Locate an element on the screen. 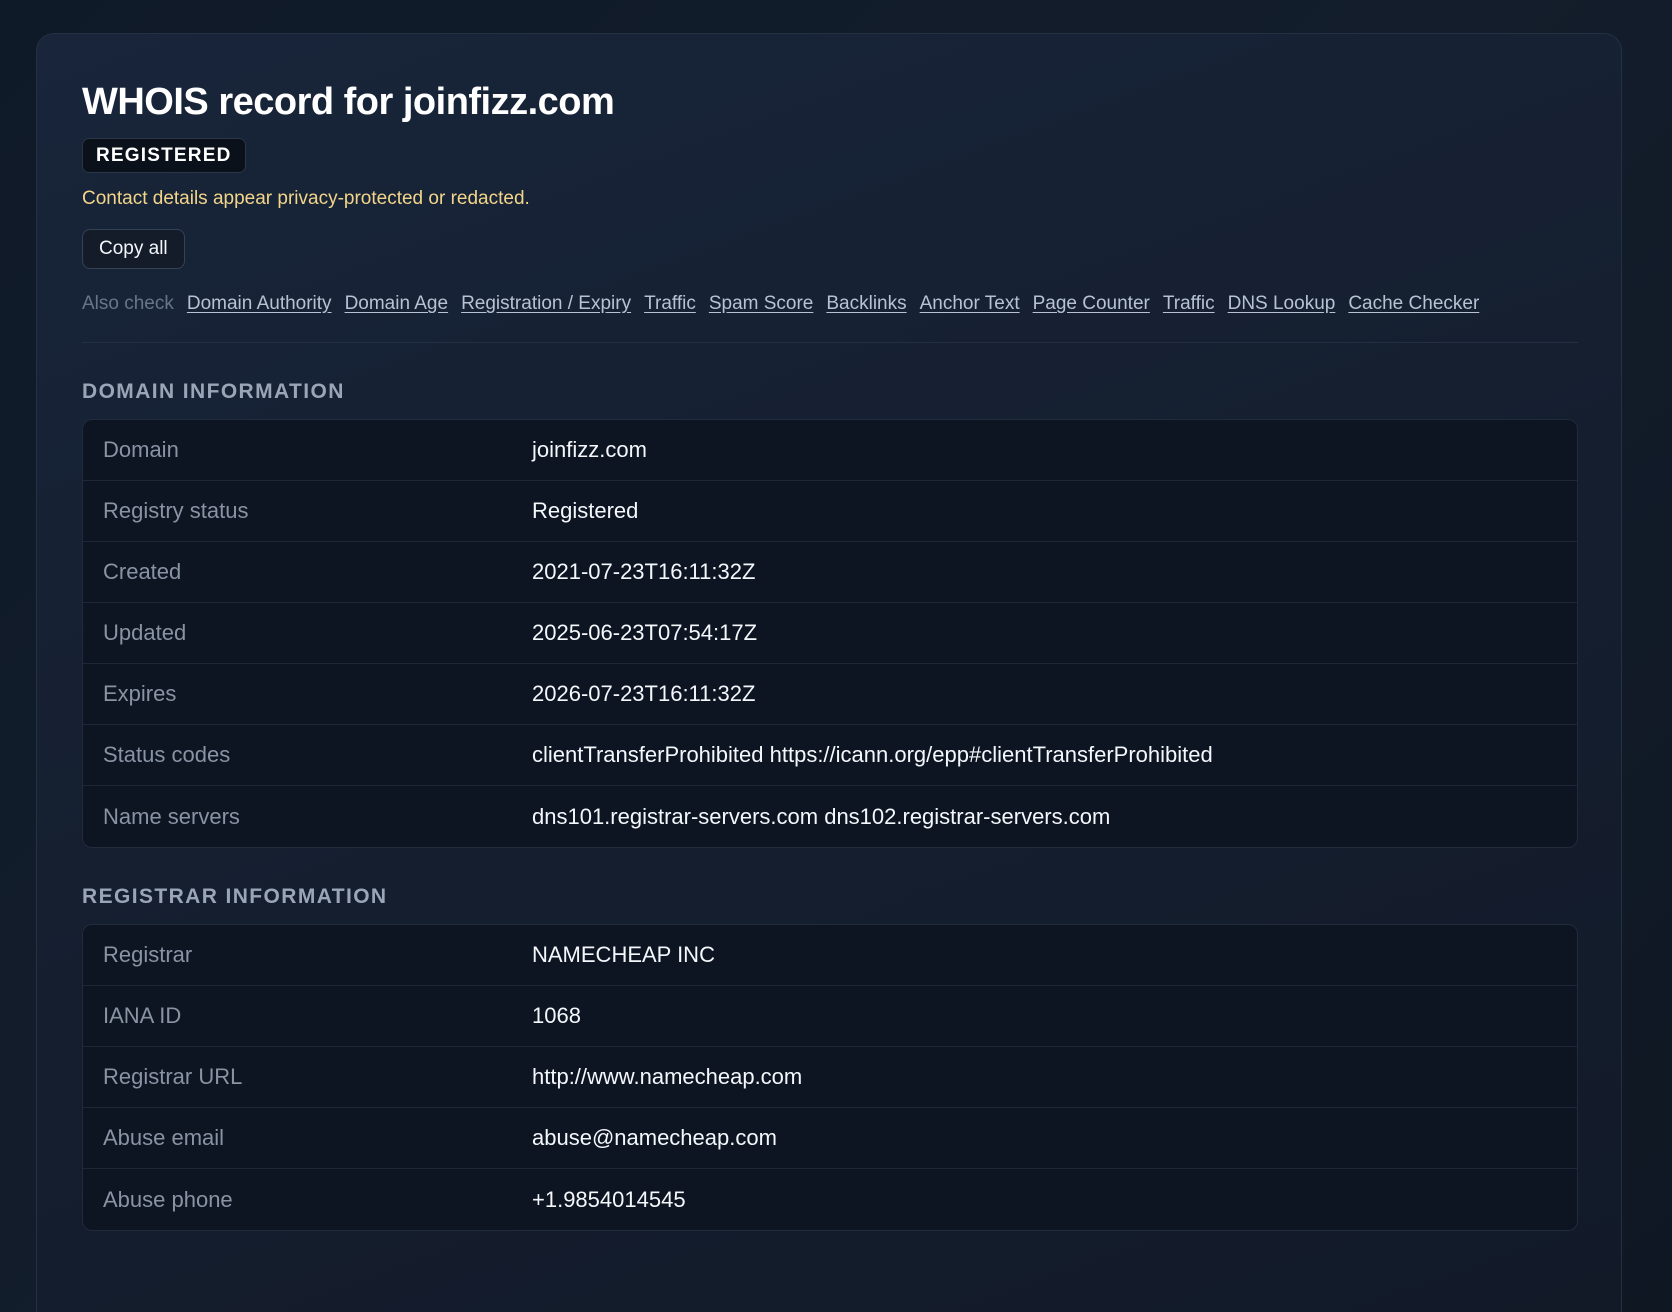 The image size is (1672, 1312). field-value: 2026-07-23T16:11:32Z is located at coordinates (644, 693).